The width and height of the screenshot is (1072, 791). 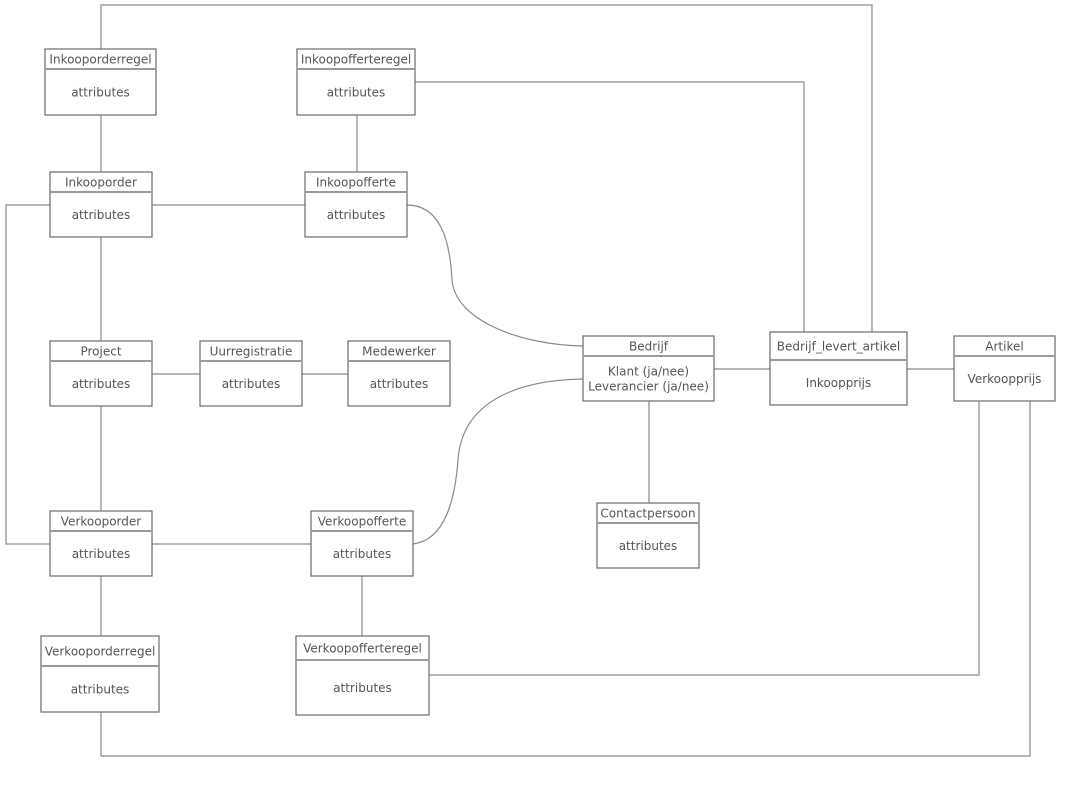 I want to click on entity-verkoopofferteregel: Verkoopofferteregel attributes, so click(x=362, y=675).